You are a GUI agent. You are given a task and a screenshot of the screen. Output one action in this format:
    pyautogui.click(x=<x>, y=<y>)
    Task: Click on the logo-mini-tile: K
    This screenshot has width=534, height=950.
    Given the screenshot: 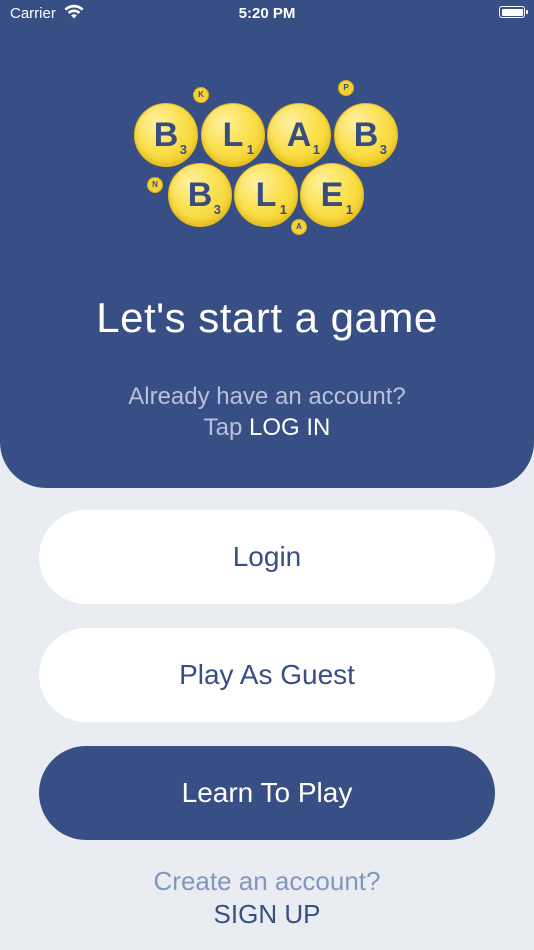 What is the action you would take?
    pyautogui.click(x=201, y=95)
    